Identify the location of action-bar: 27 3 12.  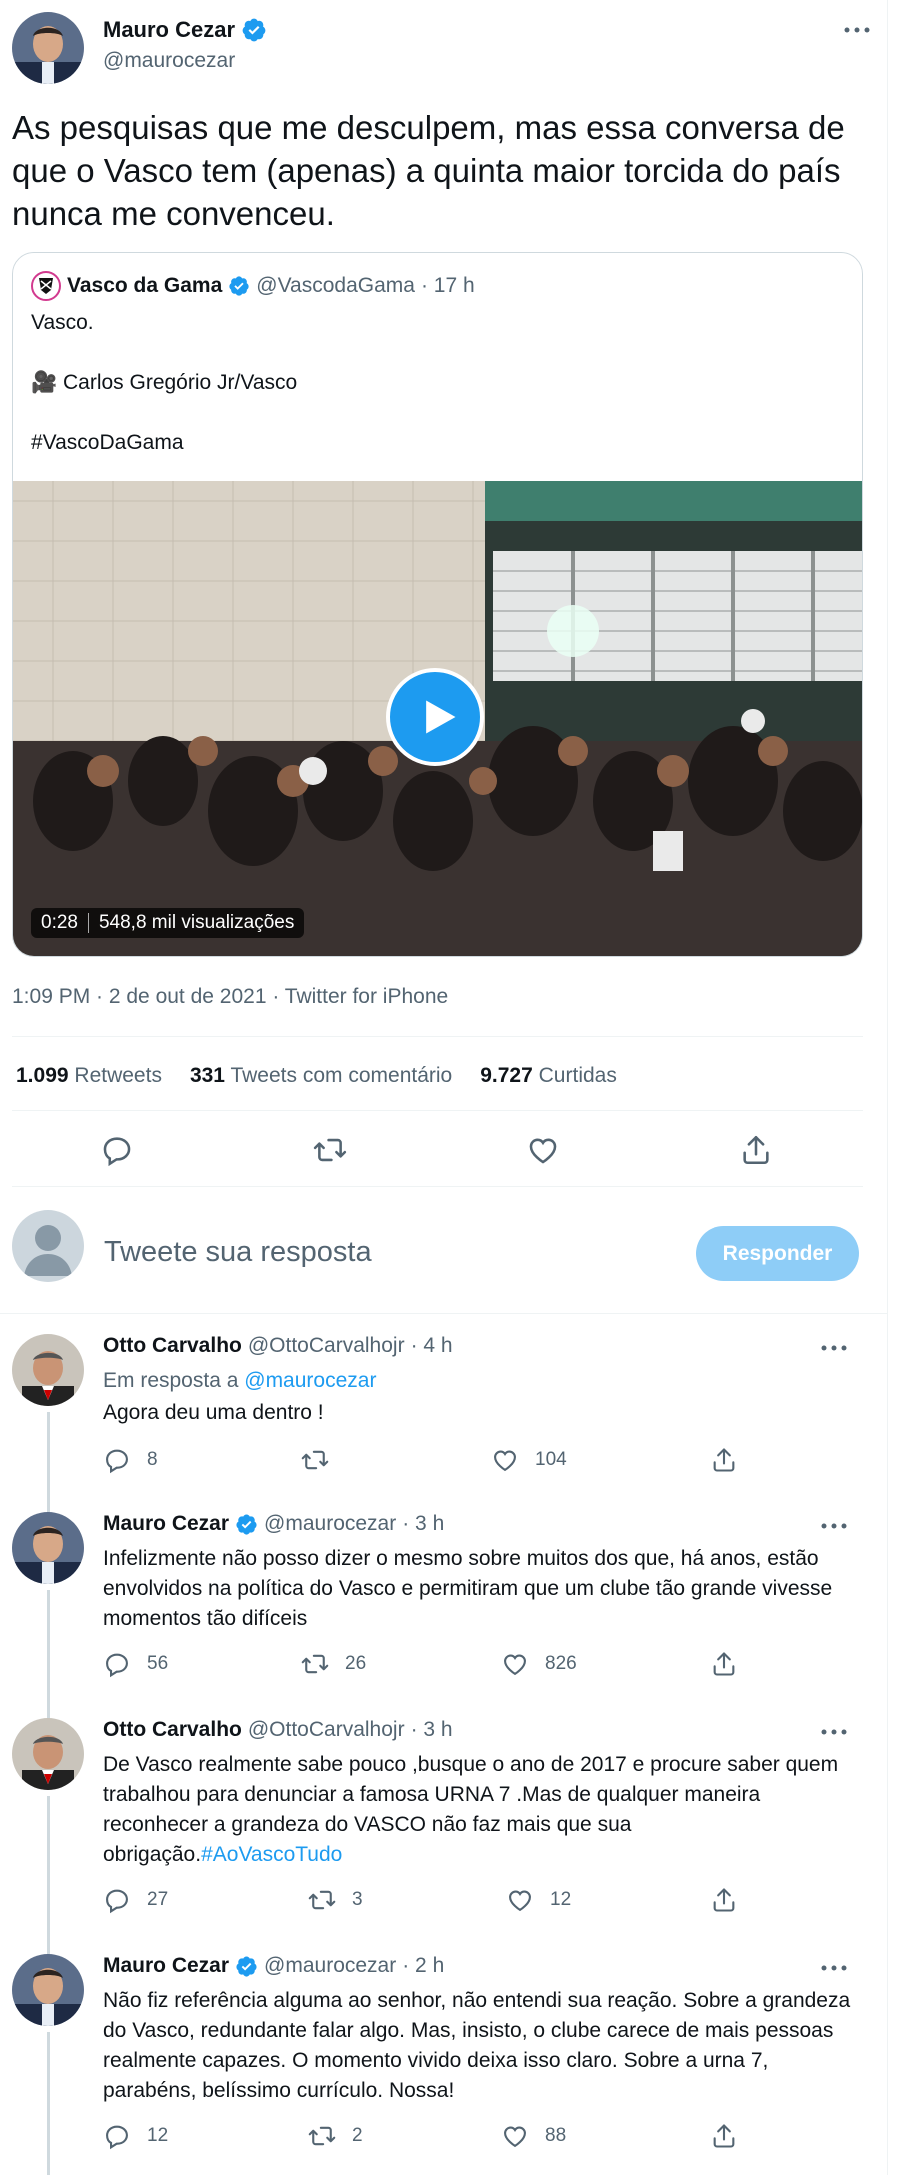
(428, 1903).